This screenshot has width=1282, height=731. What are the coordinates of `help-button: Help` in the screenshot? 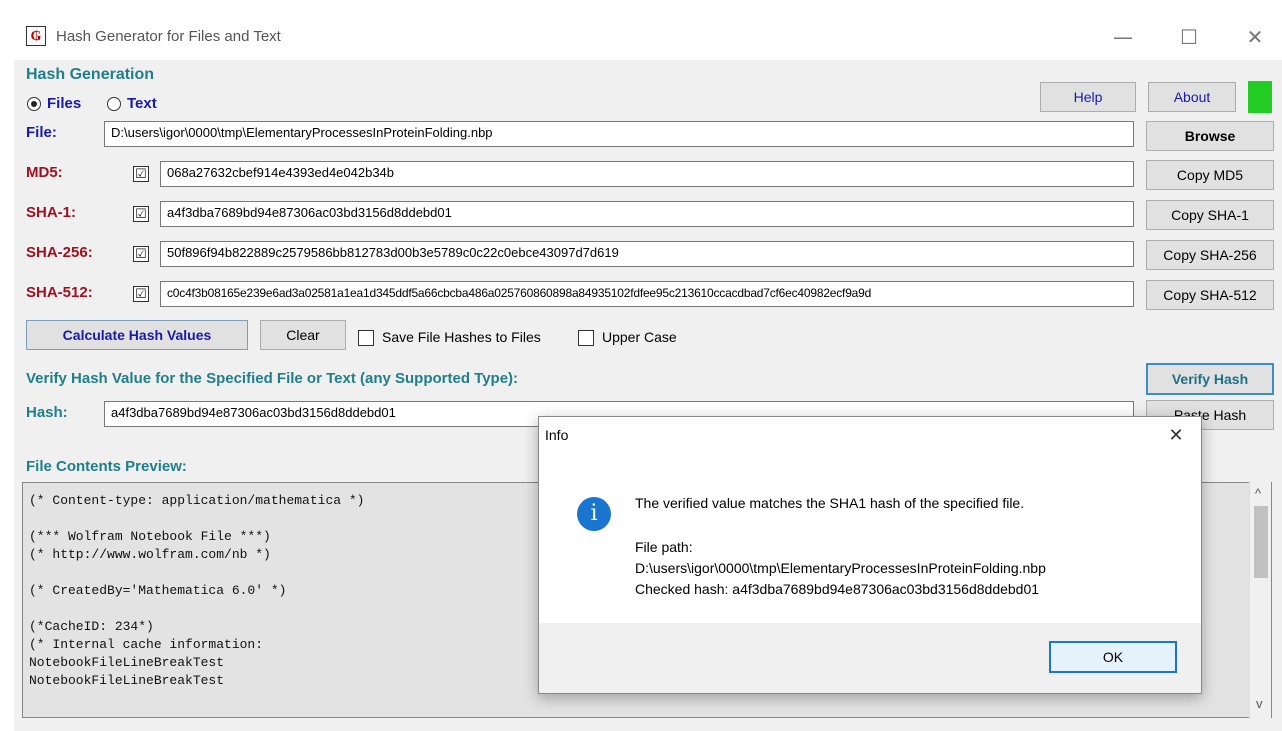 It's located at (1088, 97).